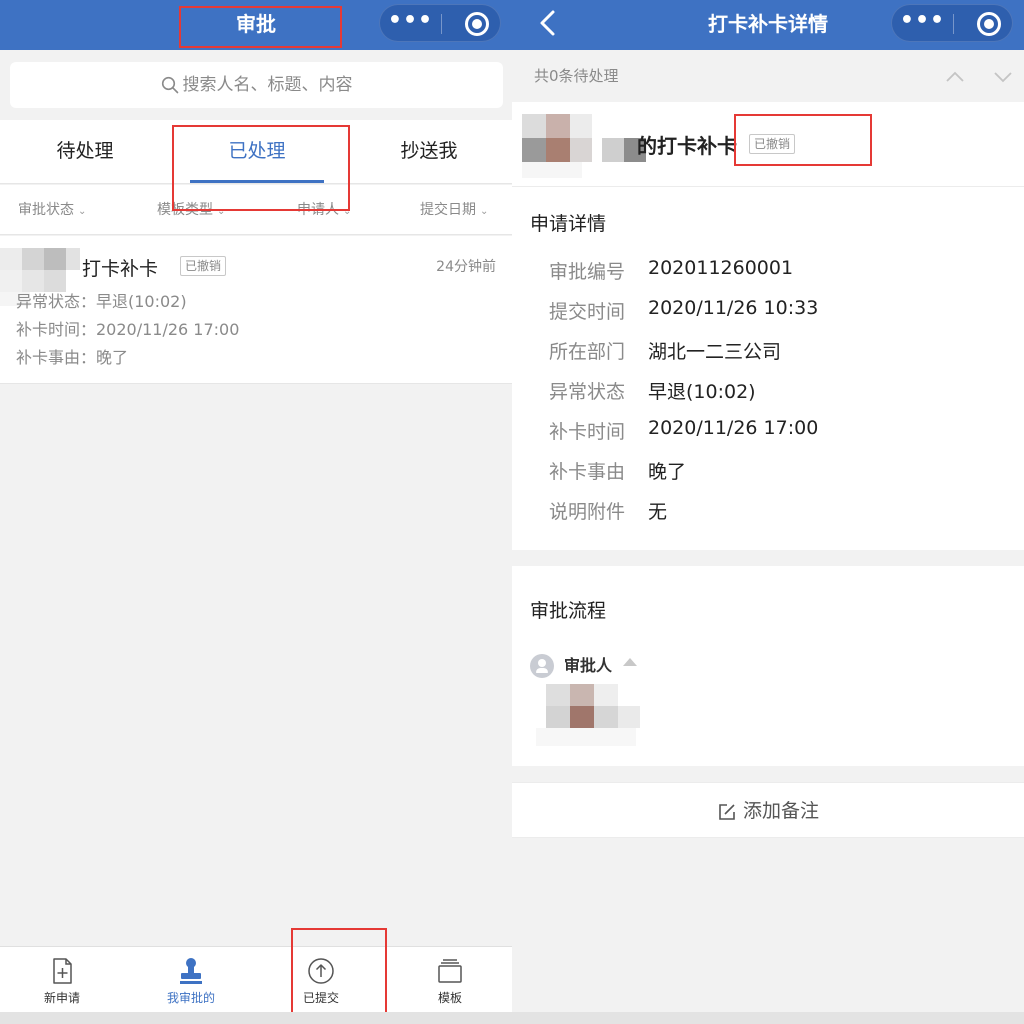 The height and width of the screenshot is (1024, 1024). Describe the element at coordinates (101, 301) in the screenshot. I see `record-abnormal-status: 异常状态：早退(10:02)` at that location.